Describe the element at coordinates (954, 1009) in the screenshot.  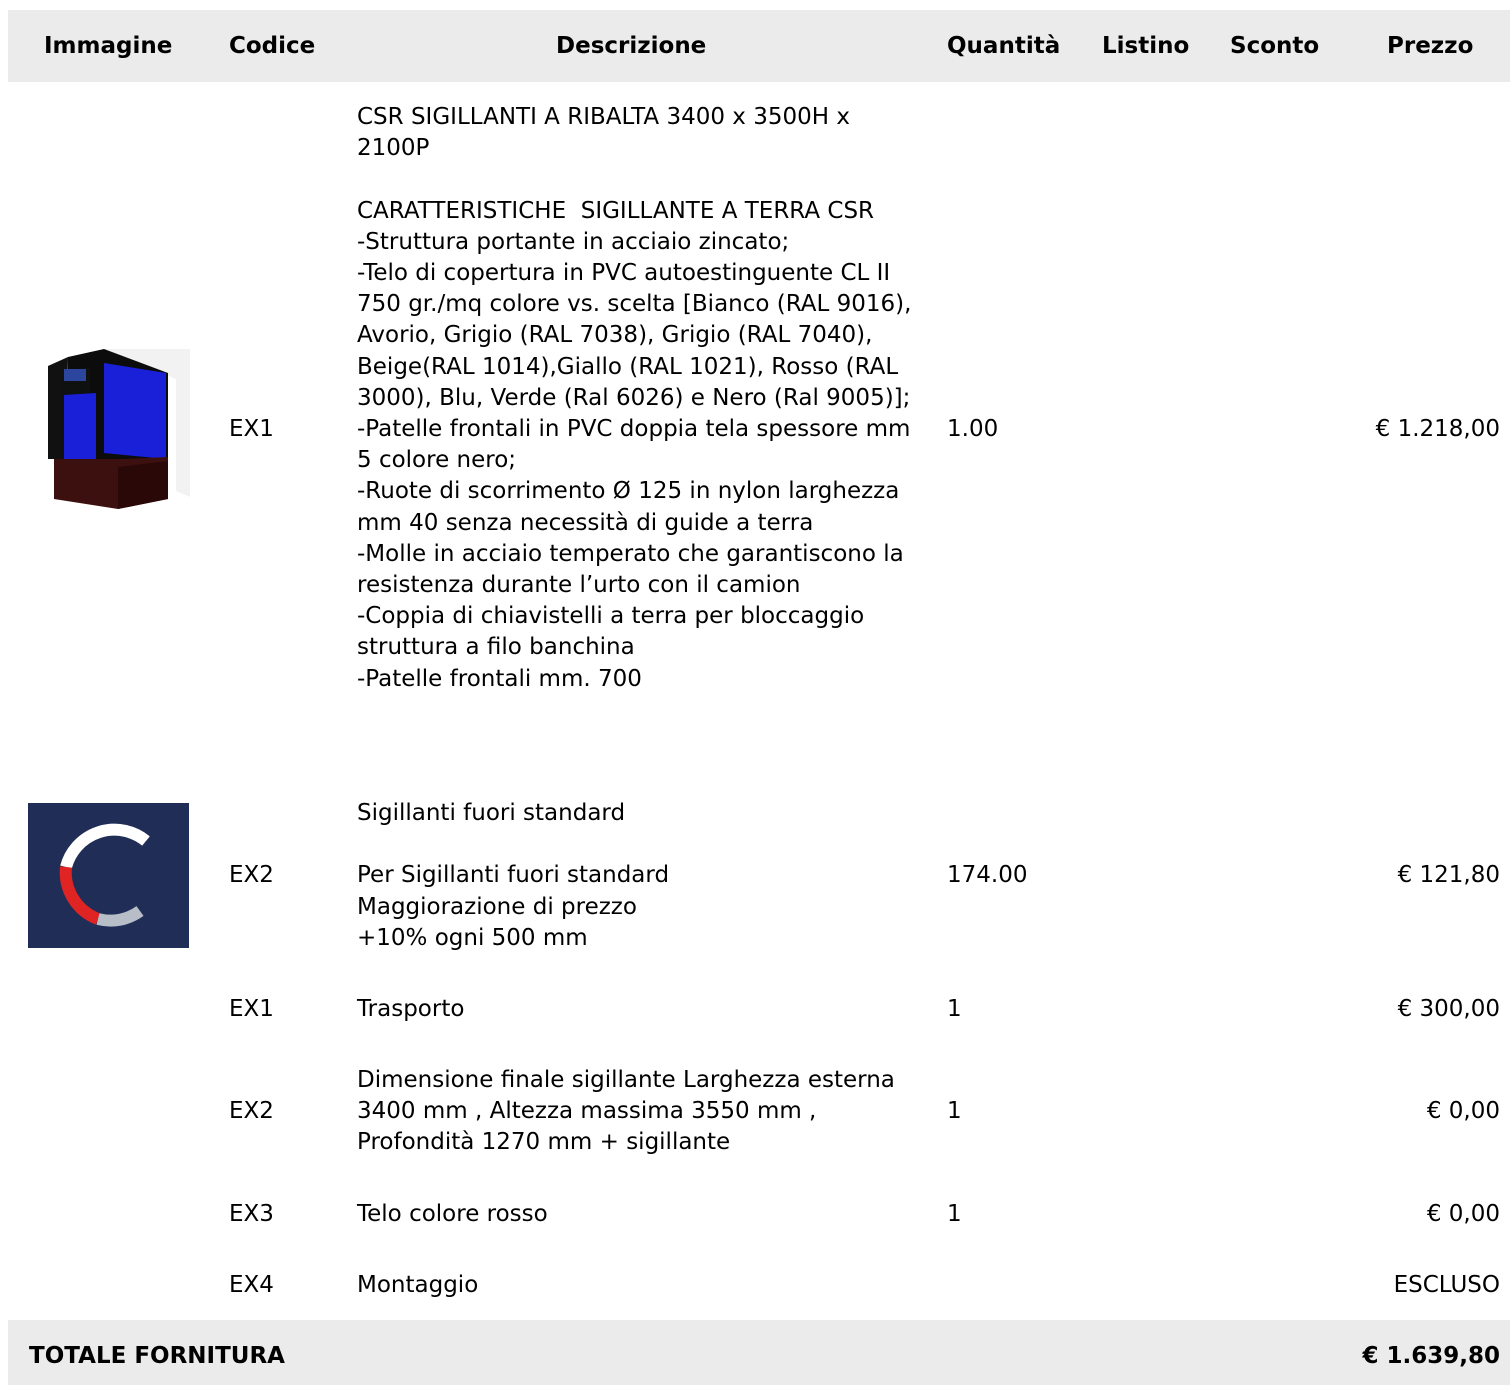
I see `row-3-quantity: 1` at that location.